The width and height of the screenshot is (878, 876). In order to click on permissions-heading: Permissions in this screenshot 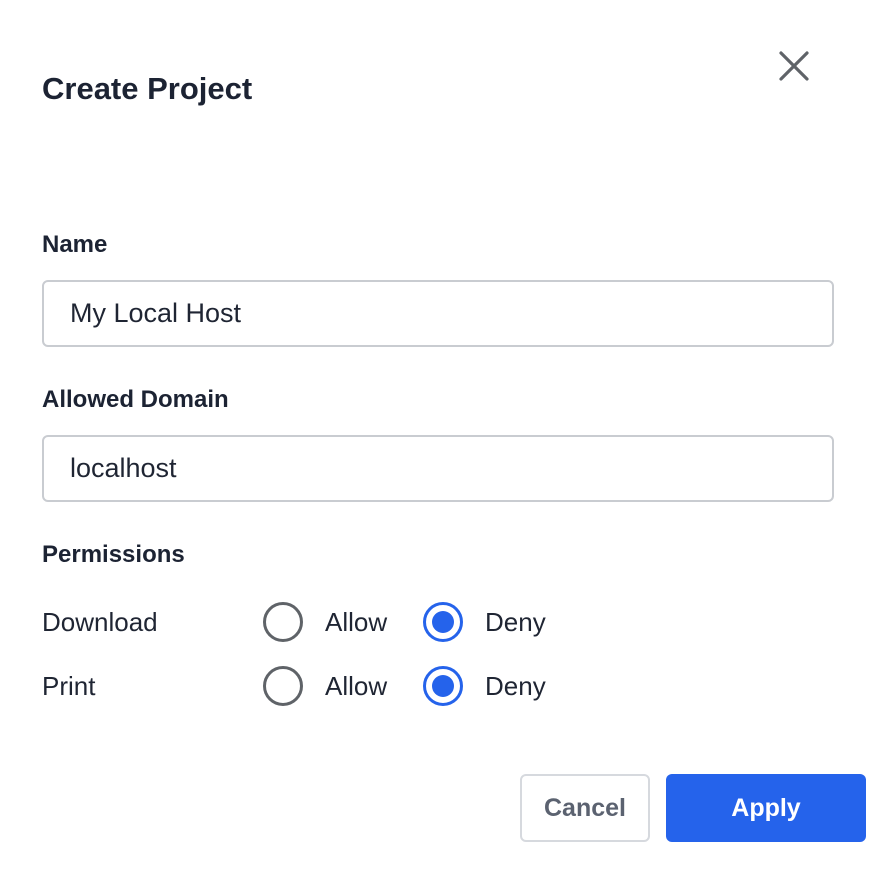, I will do `click(113, 554)`.